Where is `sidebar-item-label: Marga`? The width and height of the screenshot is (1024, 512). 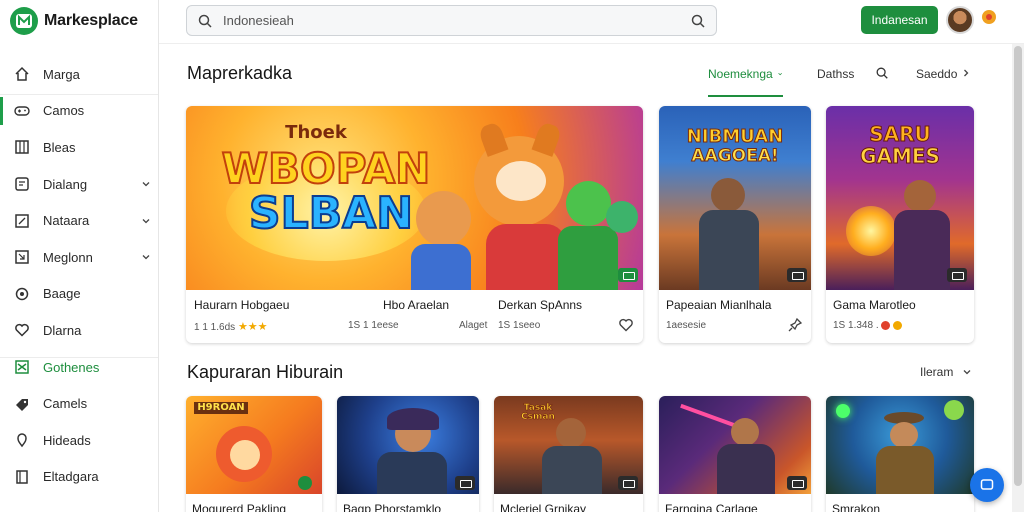
sidebar-item-label: Marga is located at coordinates (61, 74).